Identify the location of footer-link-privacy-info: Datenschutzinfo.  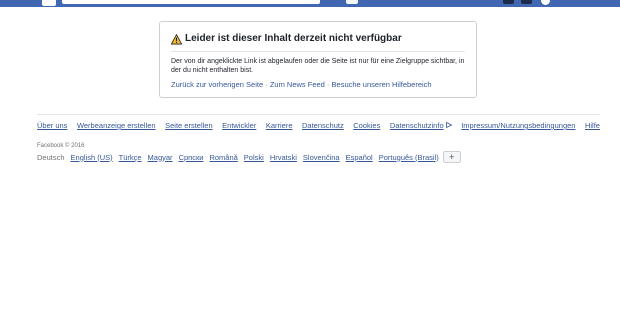
(417, 125).